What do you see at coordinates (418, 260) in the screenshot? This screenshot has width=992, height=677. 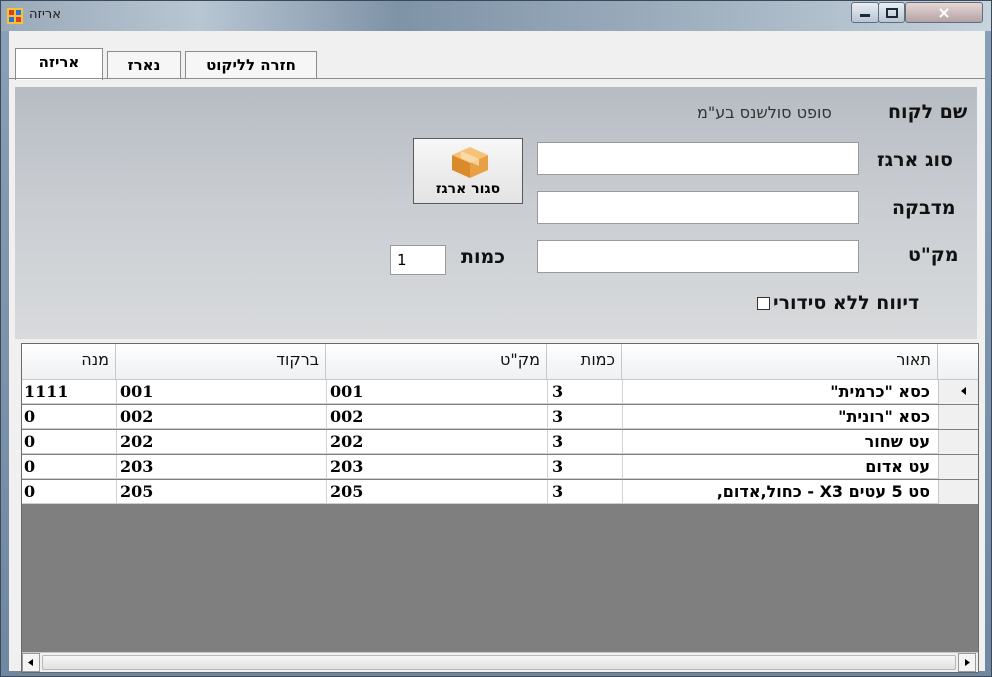 I see `quantity-input` at bounding box center [418, 260].